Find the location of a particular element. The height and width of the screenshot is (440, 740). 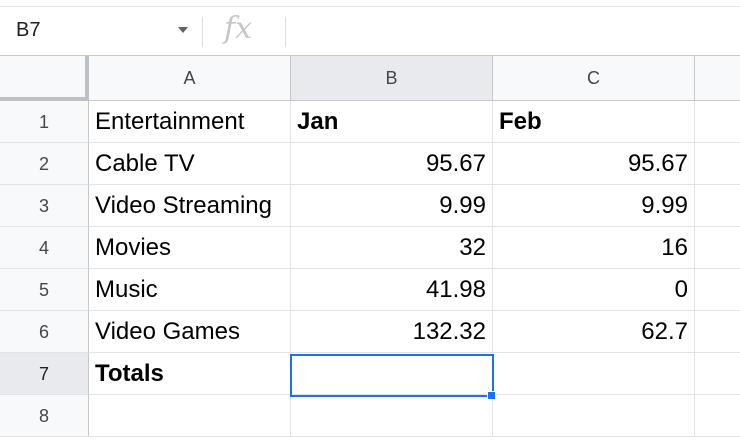

row-header-8: 8 is located at coordinates (44, 416).